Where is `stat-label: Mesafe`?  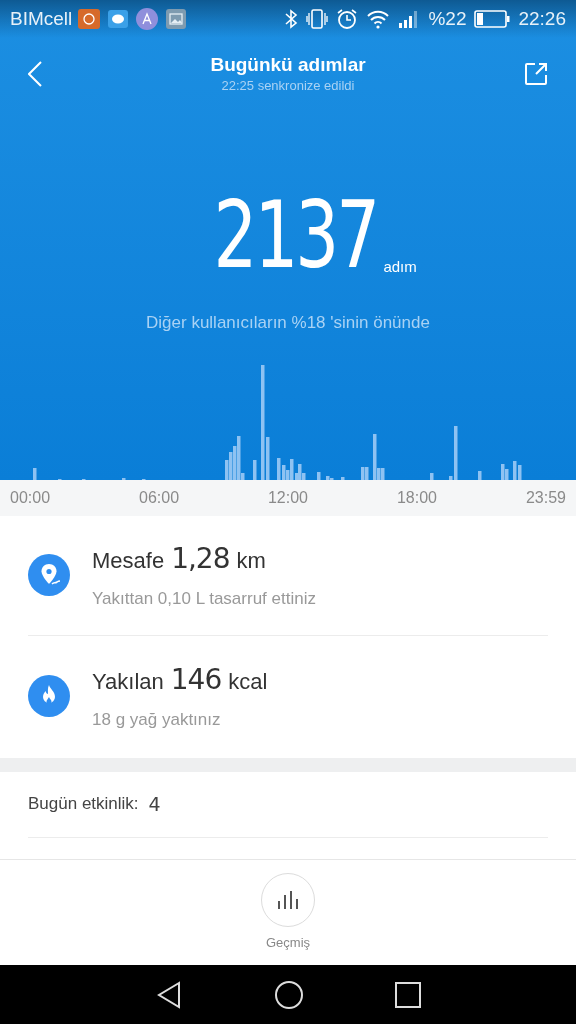 stat-label: Mesafe is located at coordinates (128, 561).